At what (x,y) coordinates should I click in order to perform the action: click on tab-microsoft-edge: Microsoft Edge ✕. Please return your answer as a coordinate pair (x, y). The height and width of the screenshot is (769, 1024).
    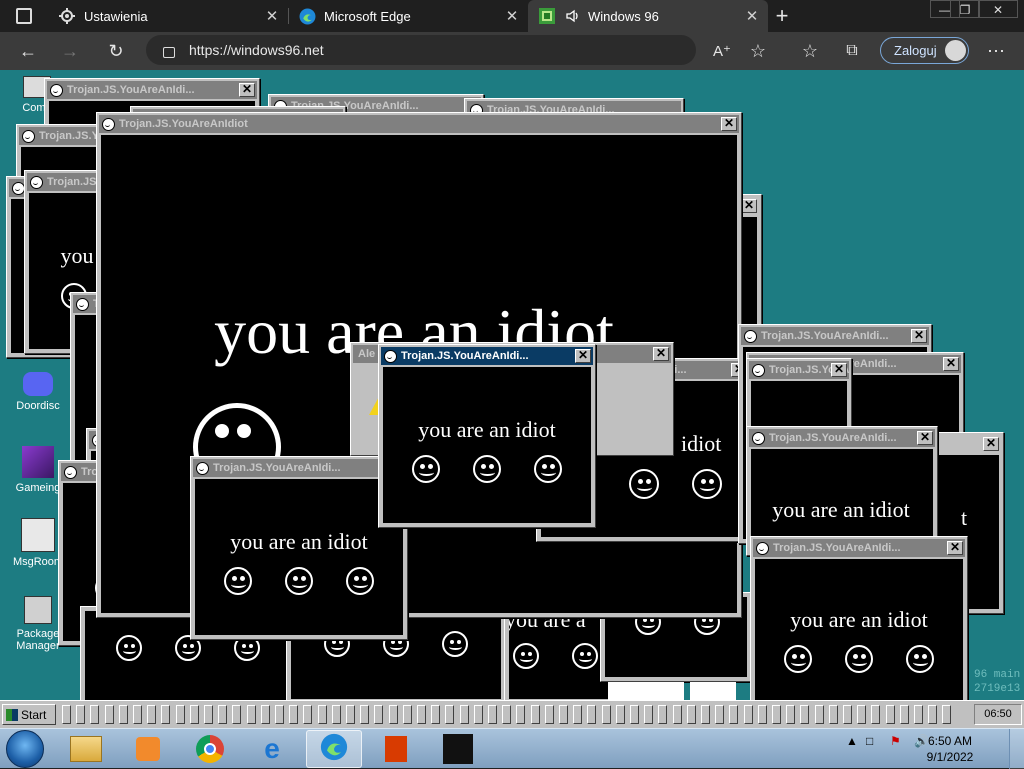
    Looking at the image, I should click on (408, 16).